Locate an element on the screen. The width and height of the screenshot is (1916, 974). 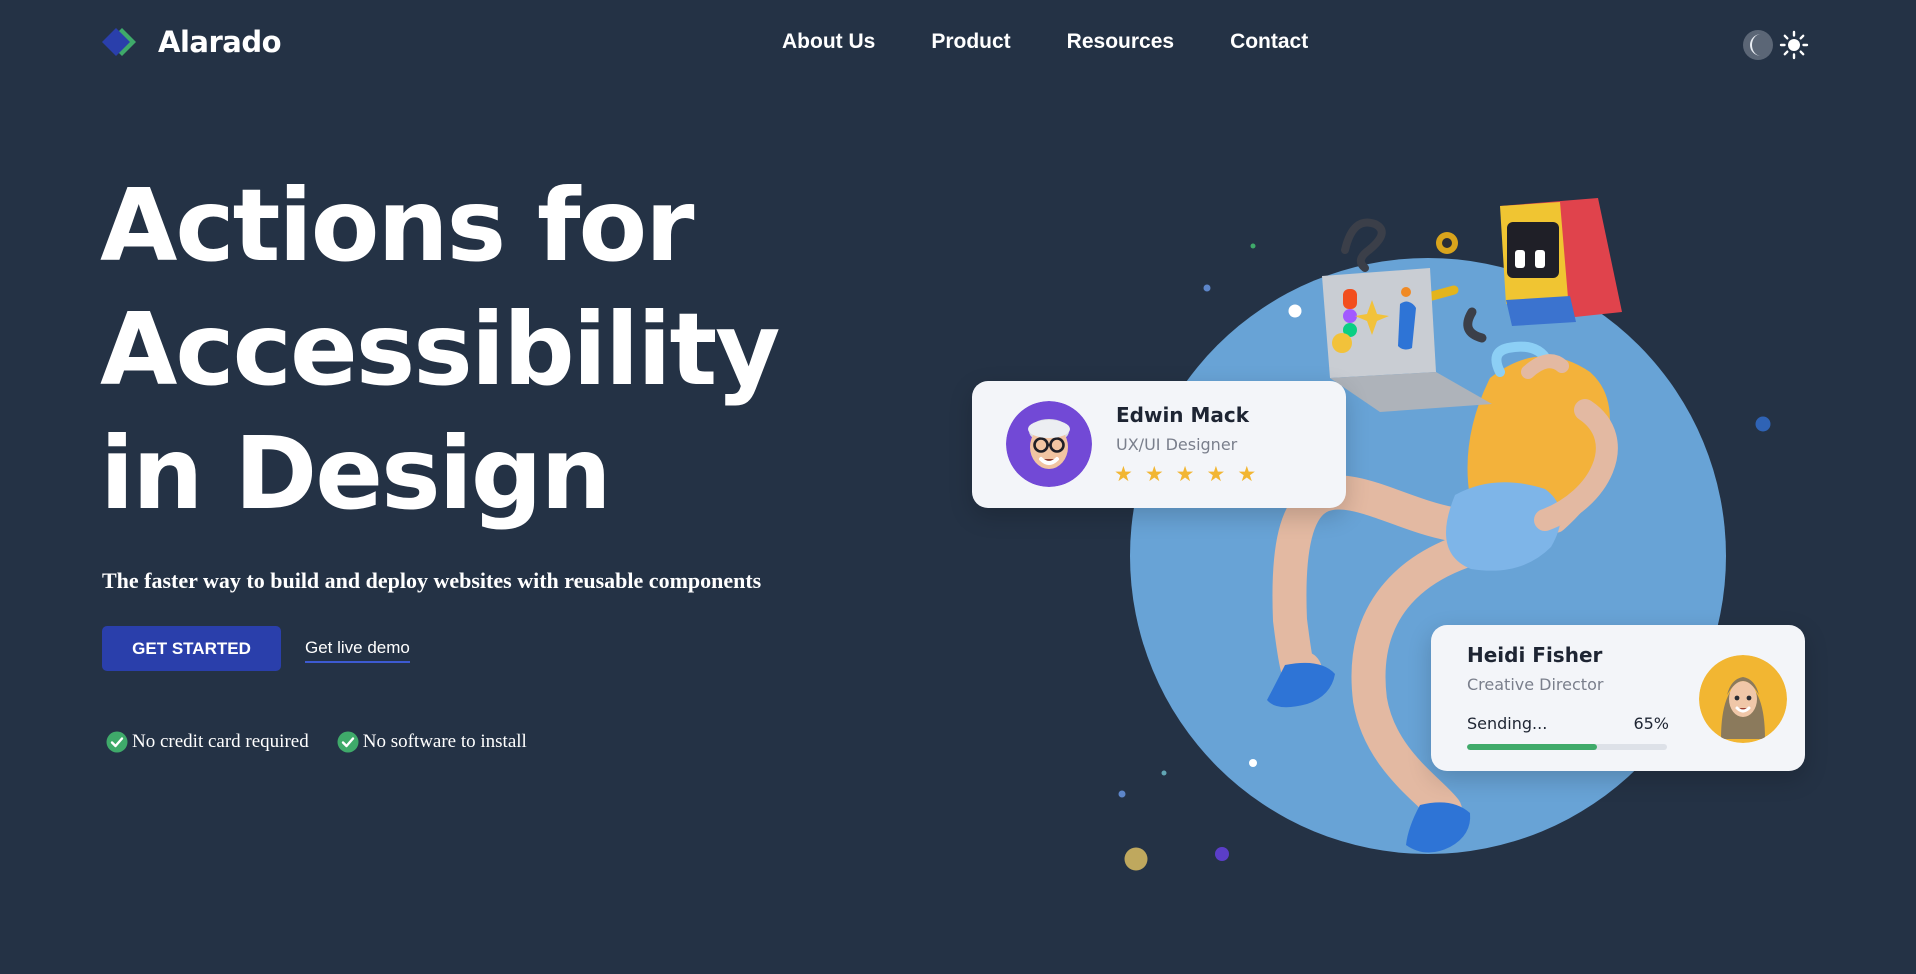
perk-item: No software to install is located at coordinates (432, 742).